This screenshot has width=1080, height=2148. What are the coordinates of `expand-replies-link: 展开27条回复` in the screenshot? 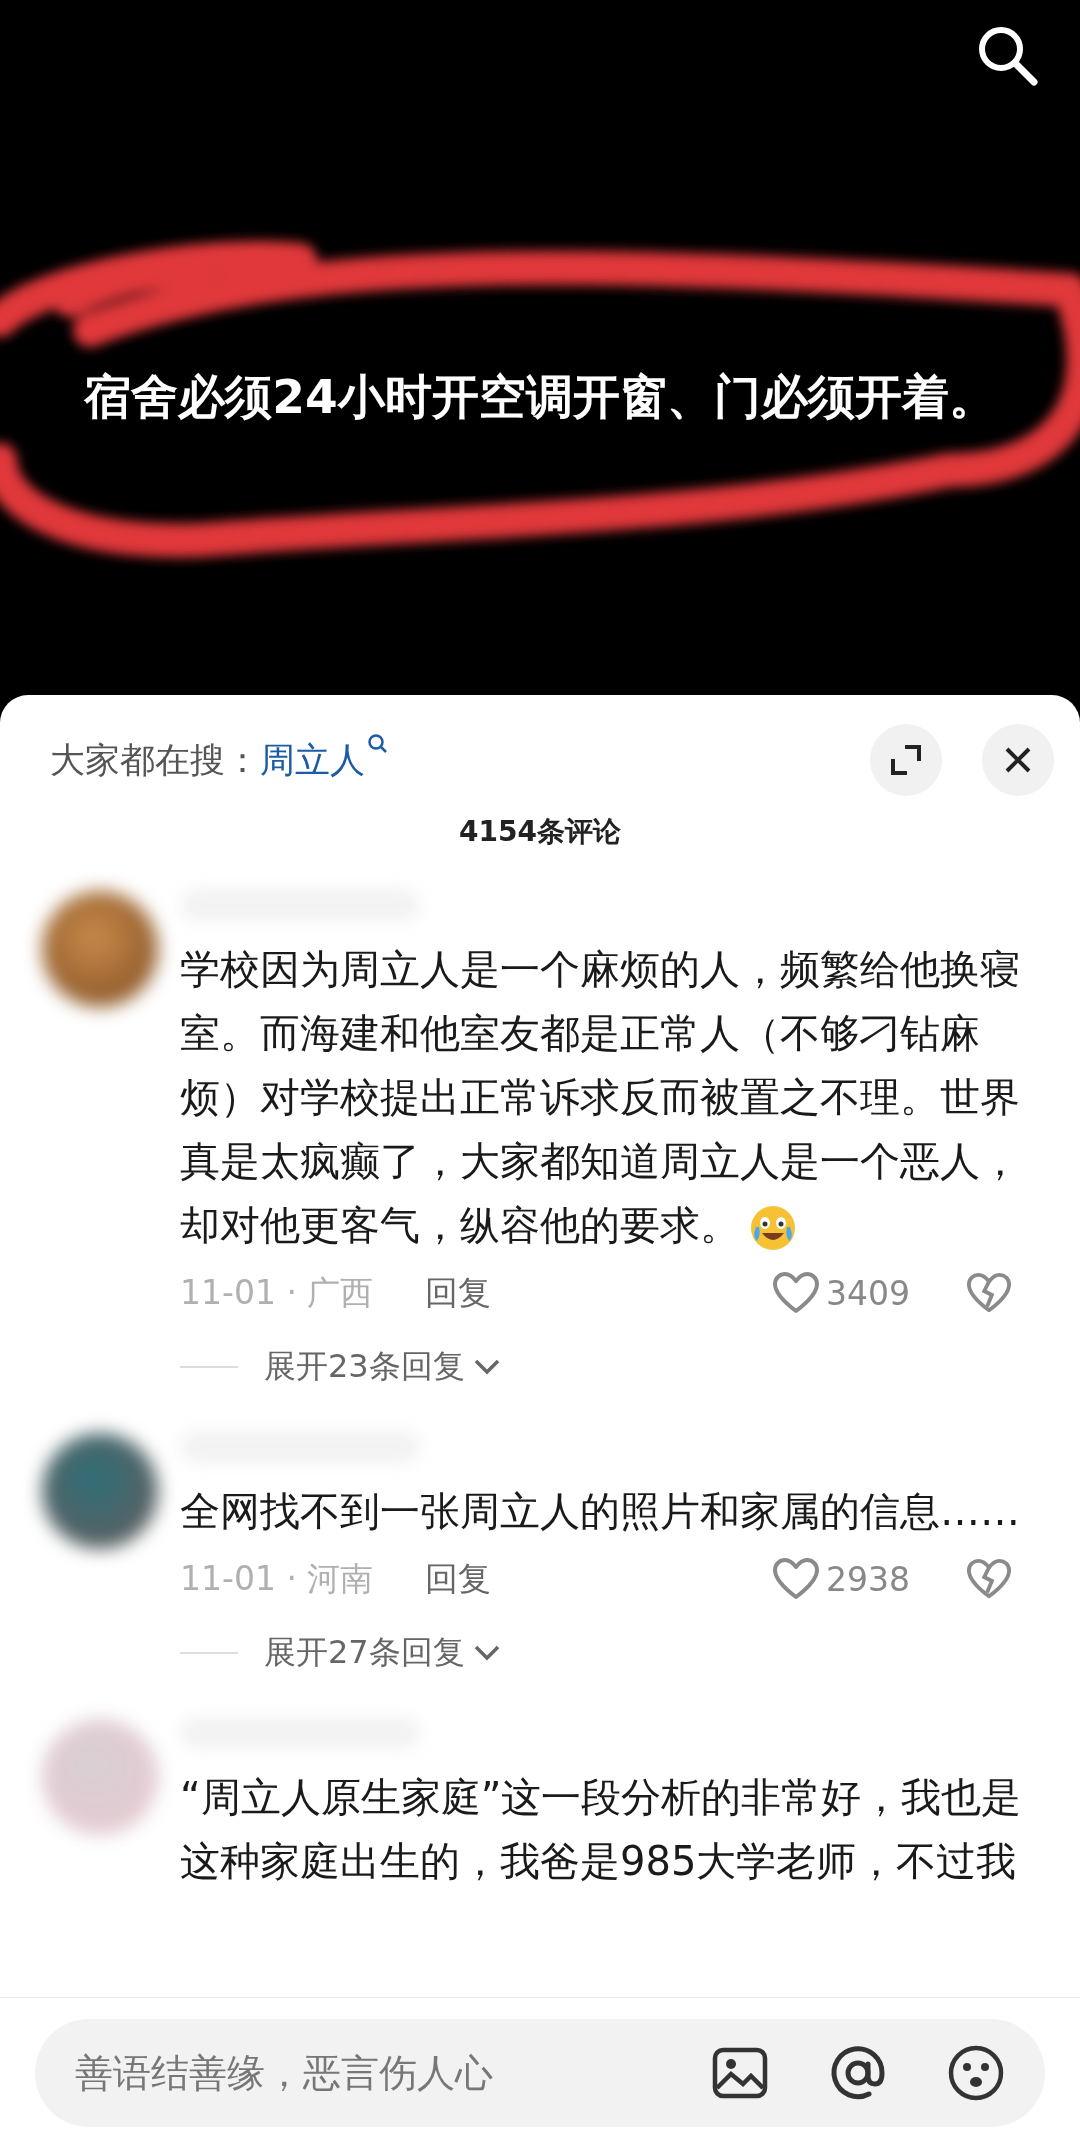 It's located at (364, 1653).